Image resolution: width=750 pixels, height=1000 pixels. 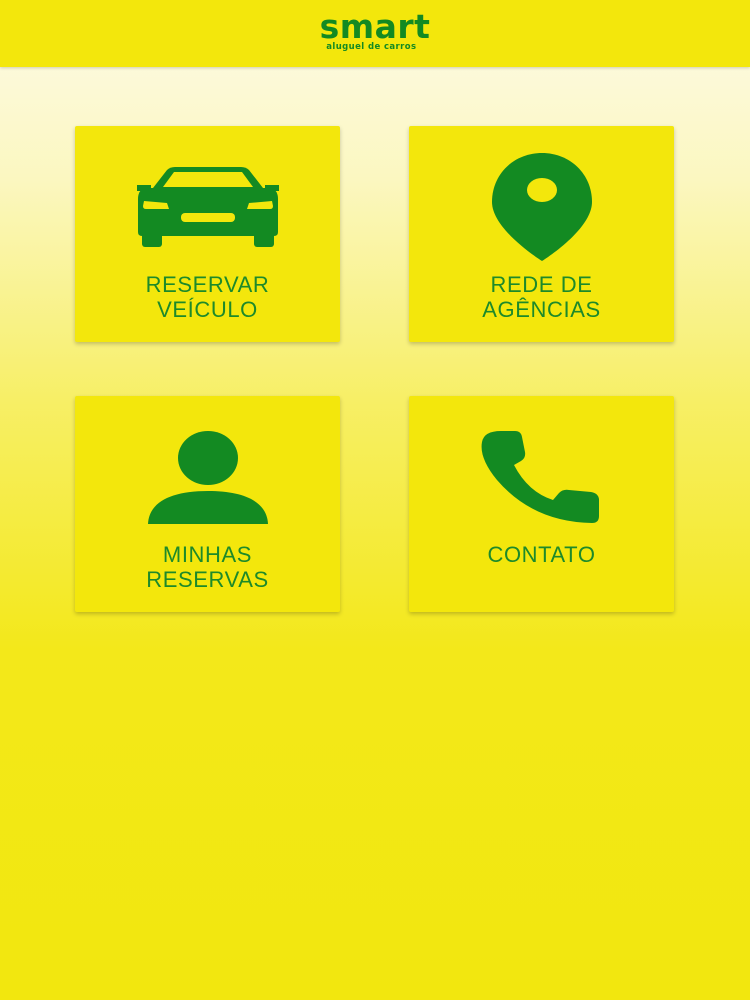 I want to click on agency-network-button: REDE DE AGÊNCIAS, so click(x=541, y=234).